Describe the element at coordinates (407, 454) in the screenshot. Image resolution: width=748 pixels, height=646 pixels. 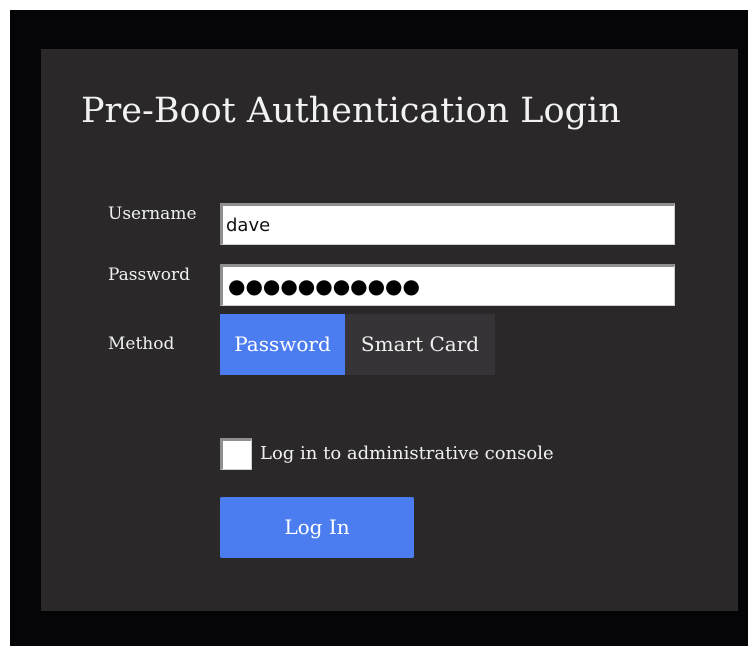
I see `admin-console-label: Log in to administrative console` at that location.